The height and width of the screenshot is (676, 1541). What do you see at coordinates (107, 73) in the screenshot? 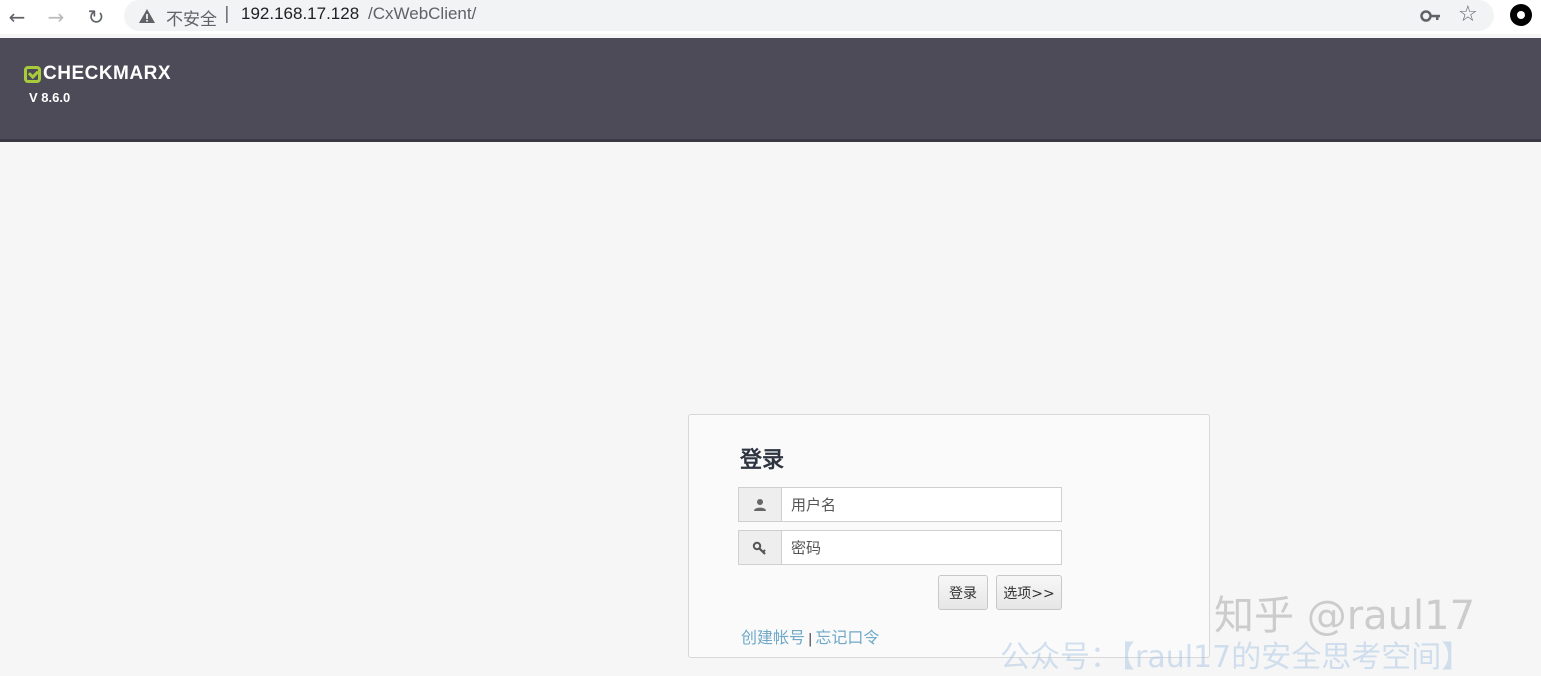
I see `logo-text: CHECKMARX` at bounding box center [107, 73].